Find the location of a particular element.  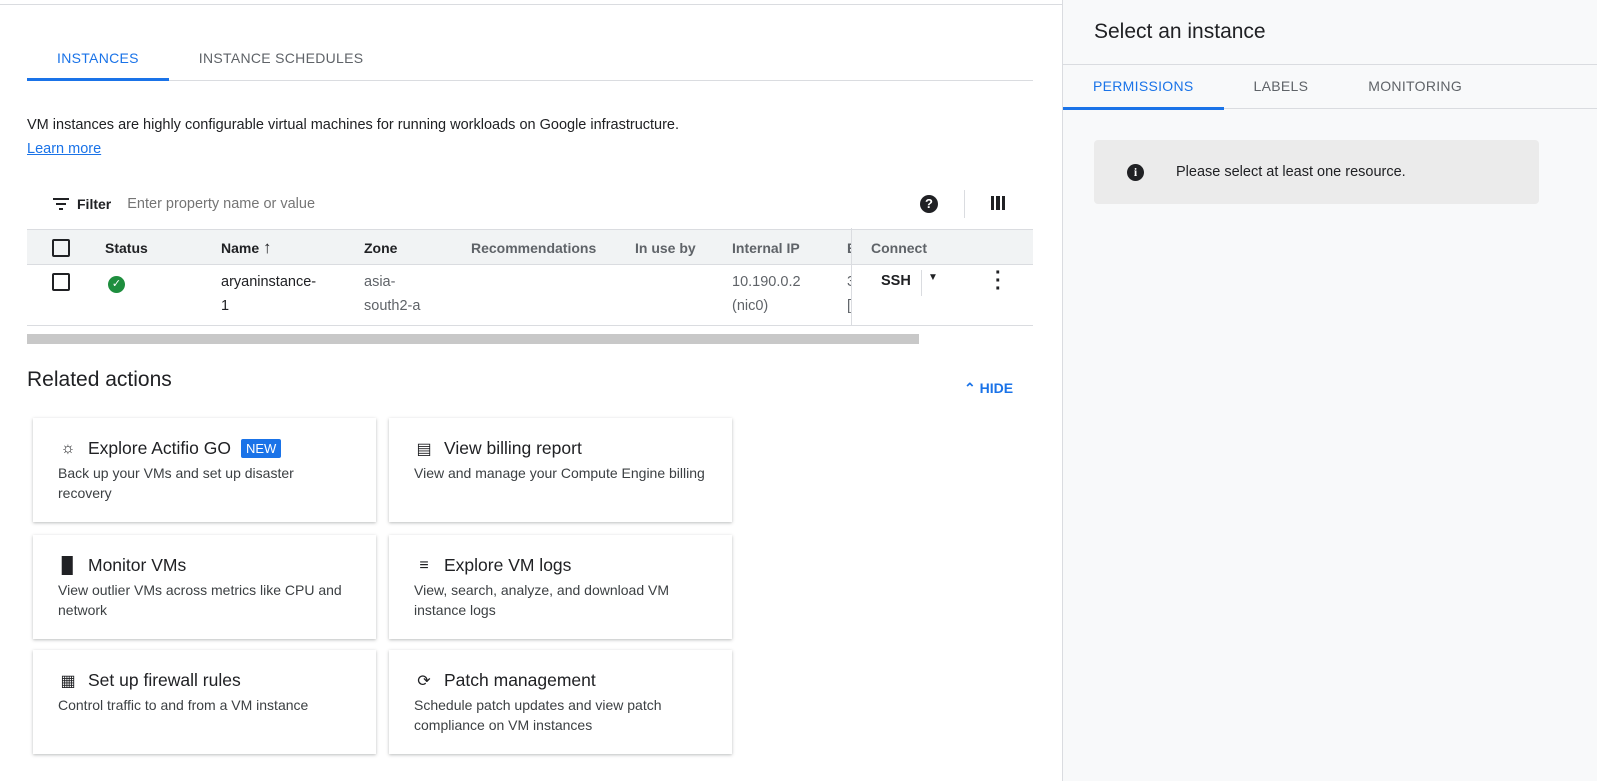

card-title: Patch management is located at coordinates (520, 680).